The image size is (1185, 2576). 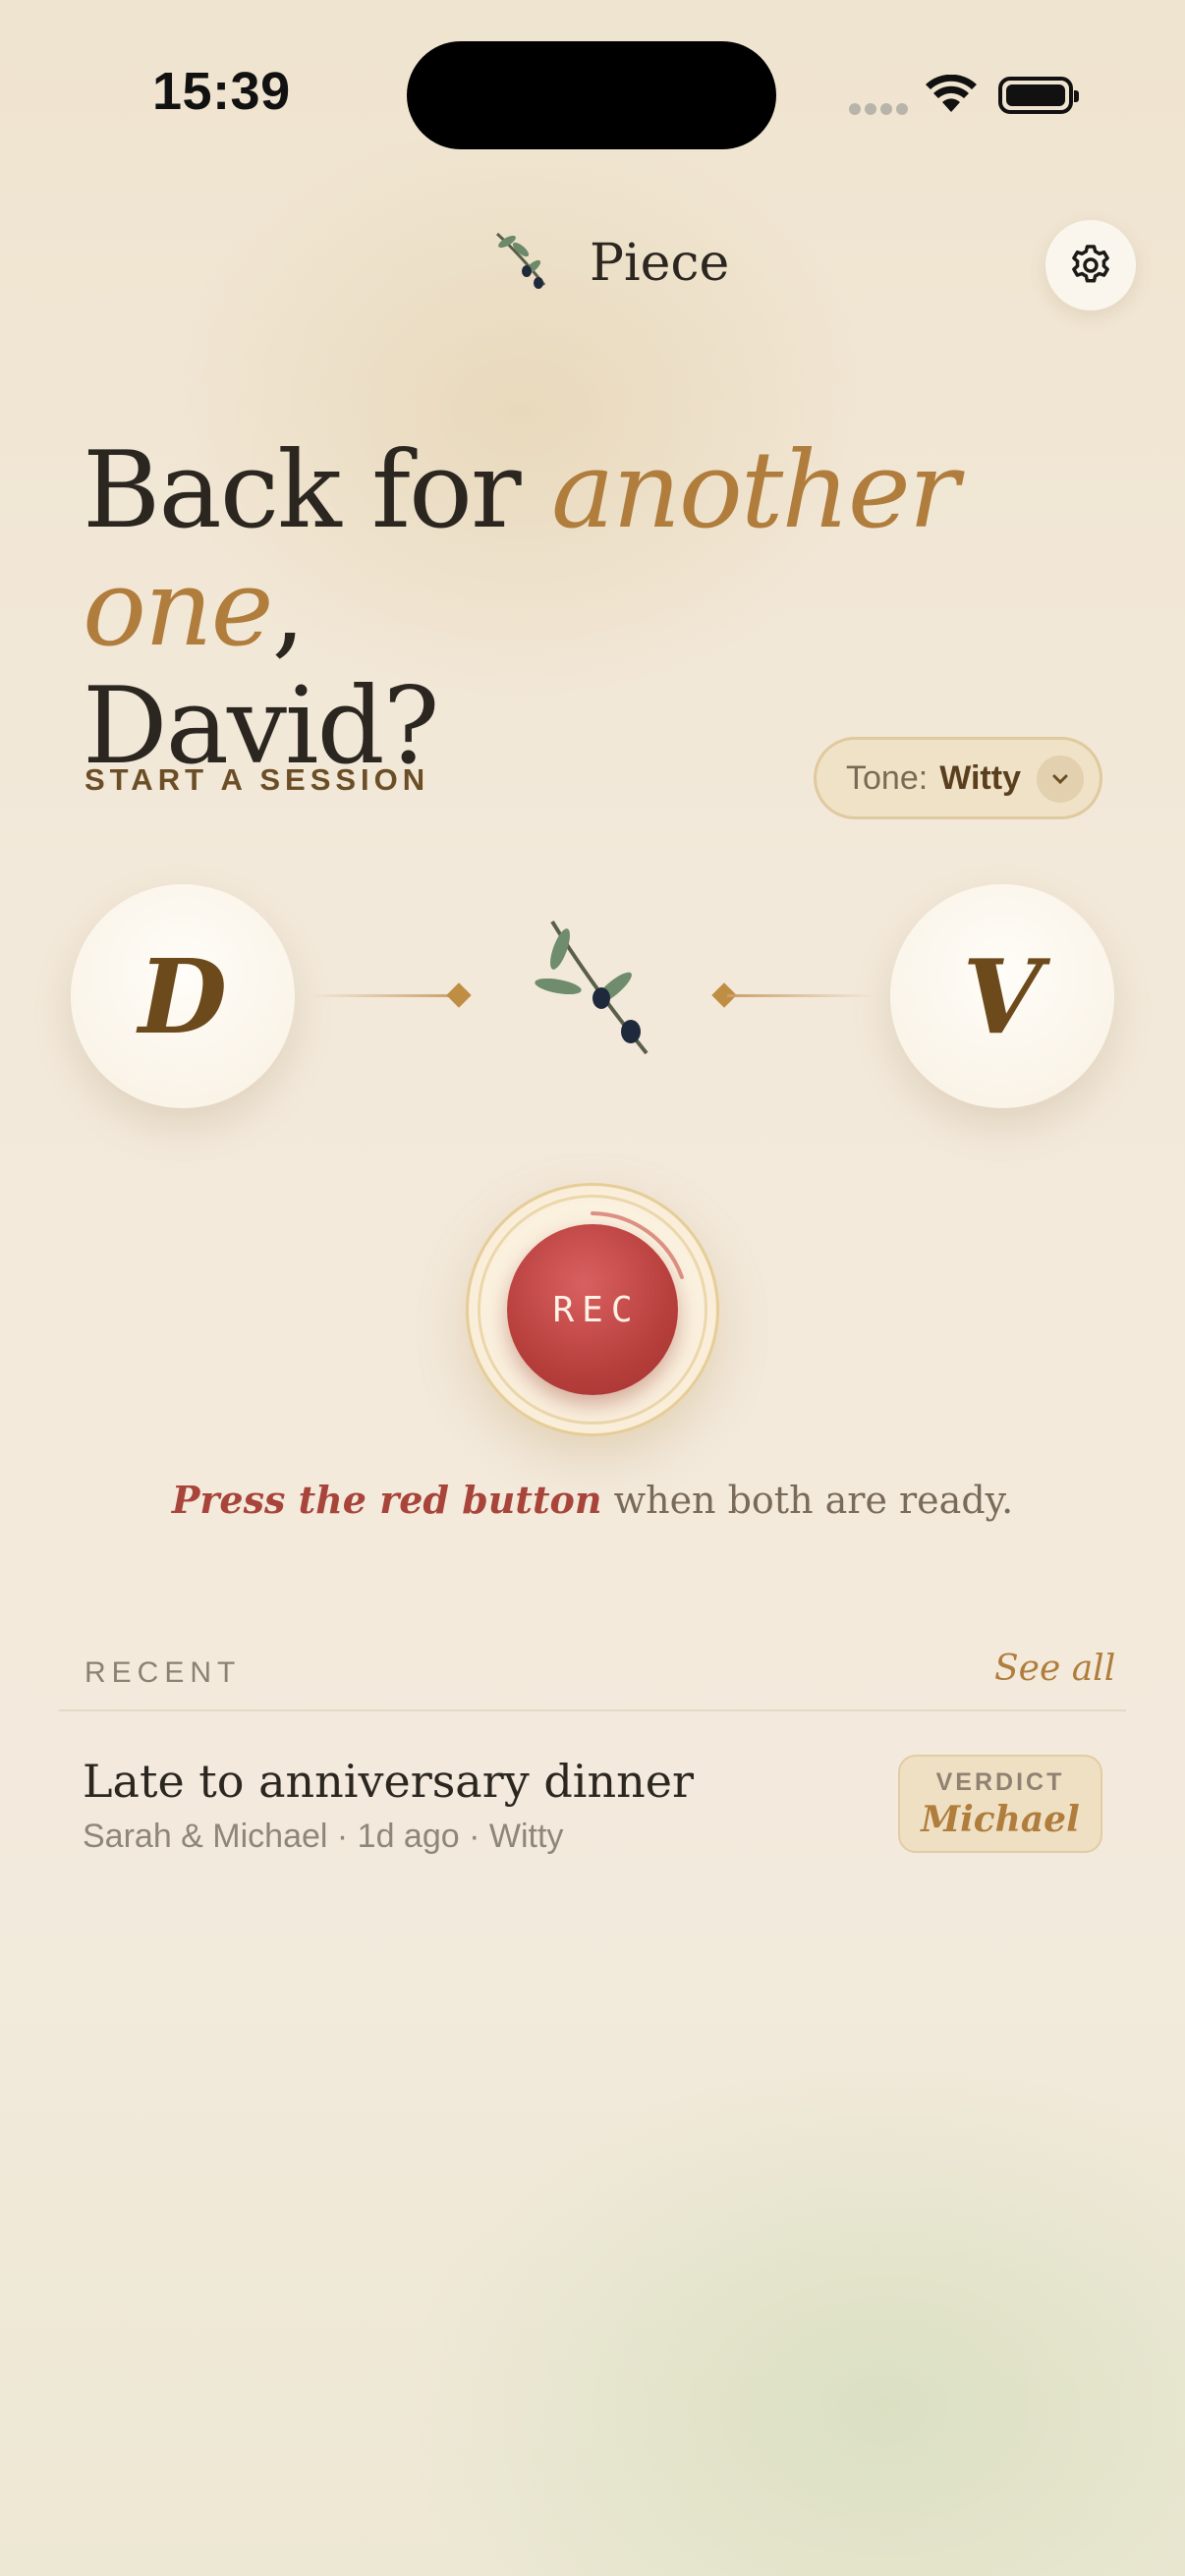 I want to click on hint-rest: when both are ready., so click(x=808, y=1500).